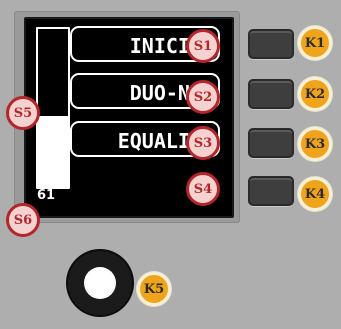 The image size is (341, 329). What do you see at coordinates (46, 195) in the screenshot?
I see `level-meter-value: 61` at bounding box center [46, 195].